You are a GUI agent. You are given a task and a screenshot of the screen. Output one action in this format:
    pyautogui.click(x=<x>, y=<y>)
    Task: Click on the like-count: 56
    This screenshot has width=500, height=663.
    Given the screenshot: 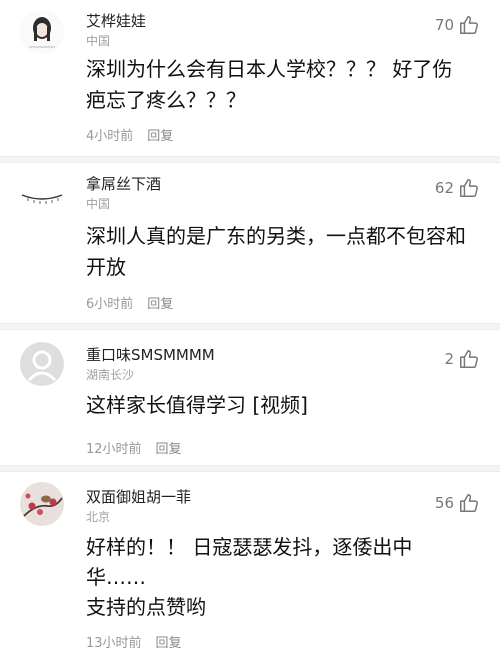 What is the action you would take?
    pyautogui.click(x=444, y=503)
    